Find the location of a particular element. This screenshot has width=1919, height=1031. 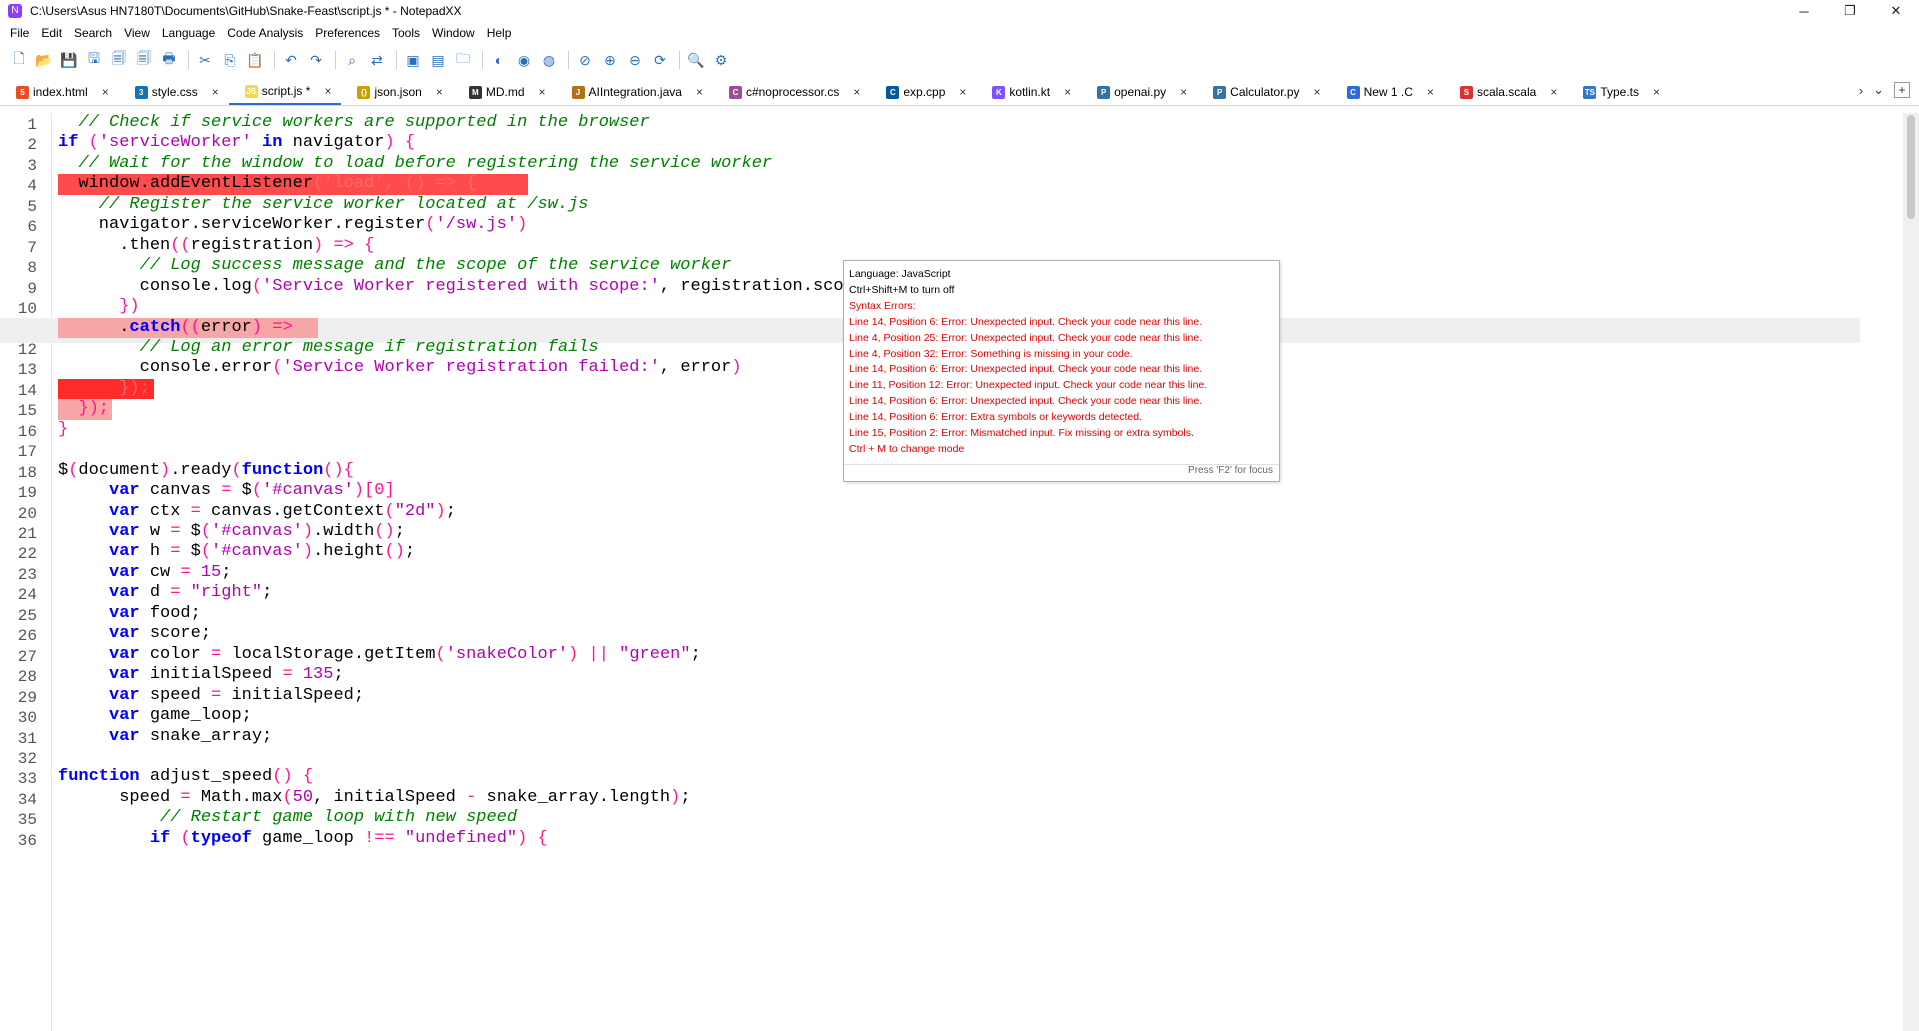

code-line: var snake_array; is located at coordinates (165, 737).